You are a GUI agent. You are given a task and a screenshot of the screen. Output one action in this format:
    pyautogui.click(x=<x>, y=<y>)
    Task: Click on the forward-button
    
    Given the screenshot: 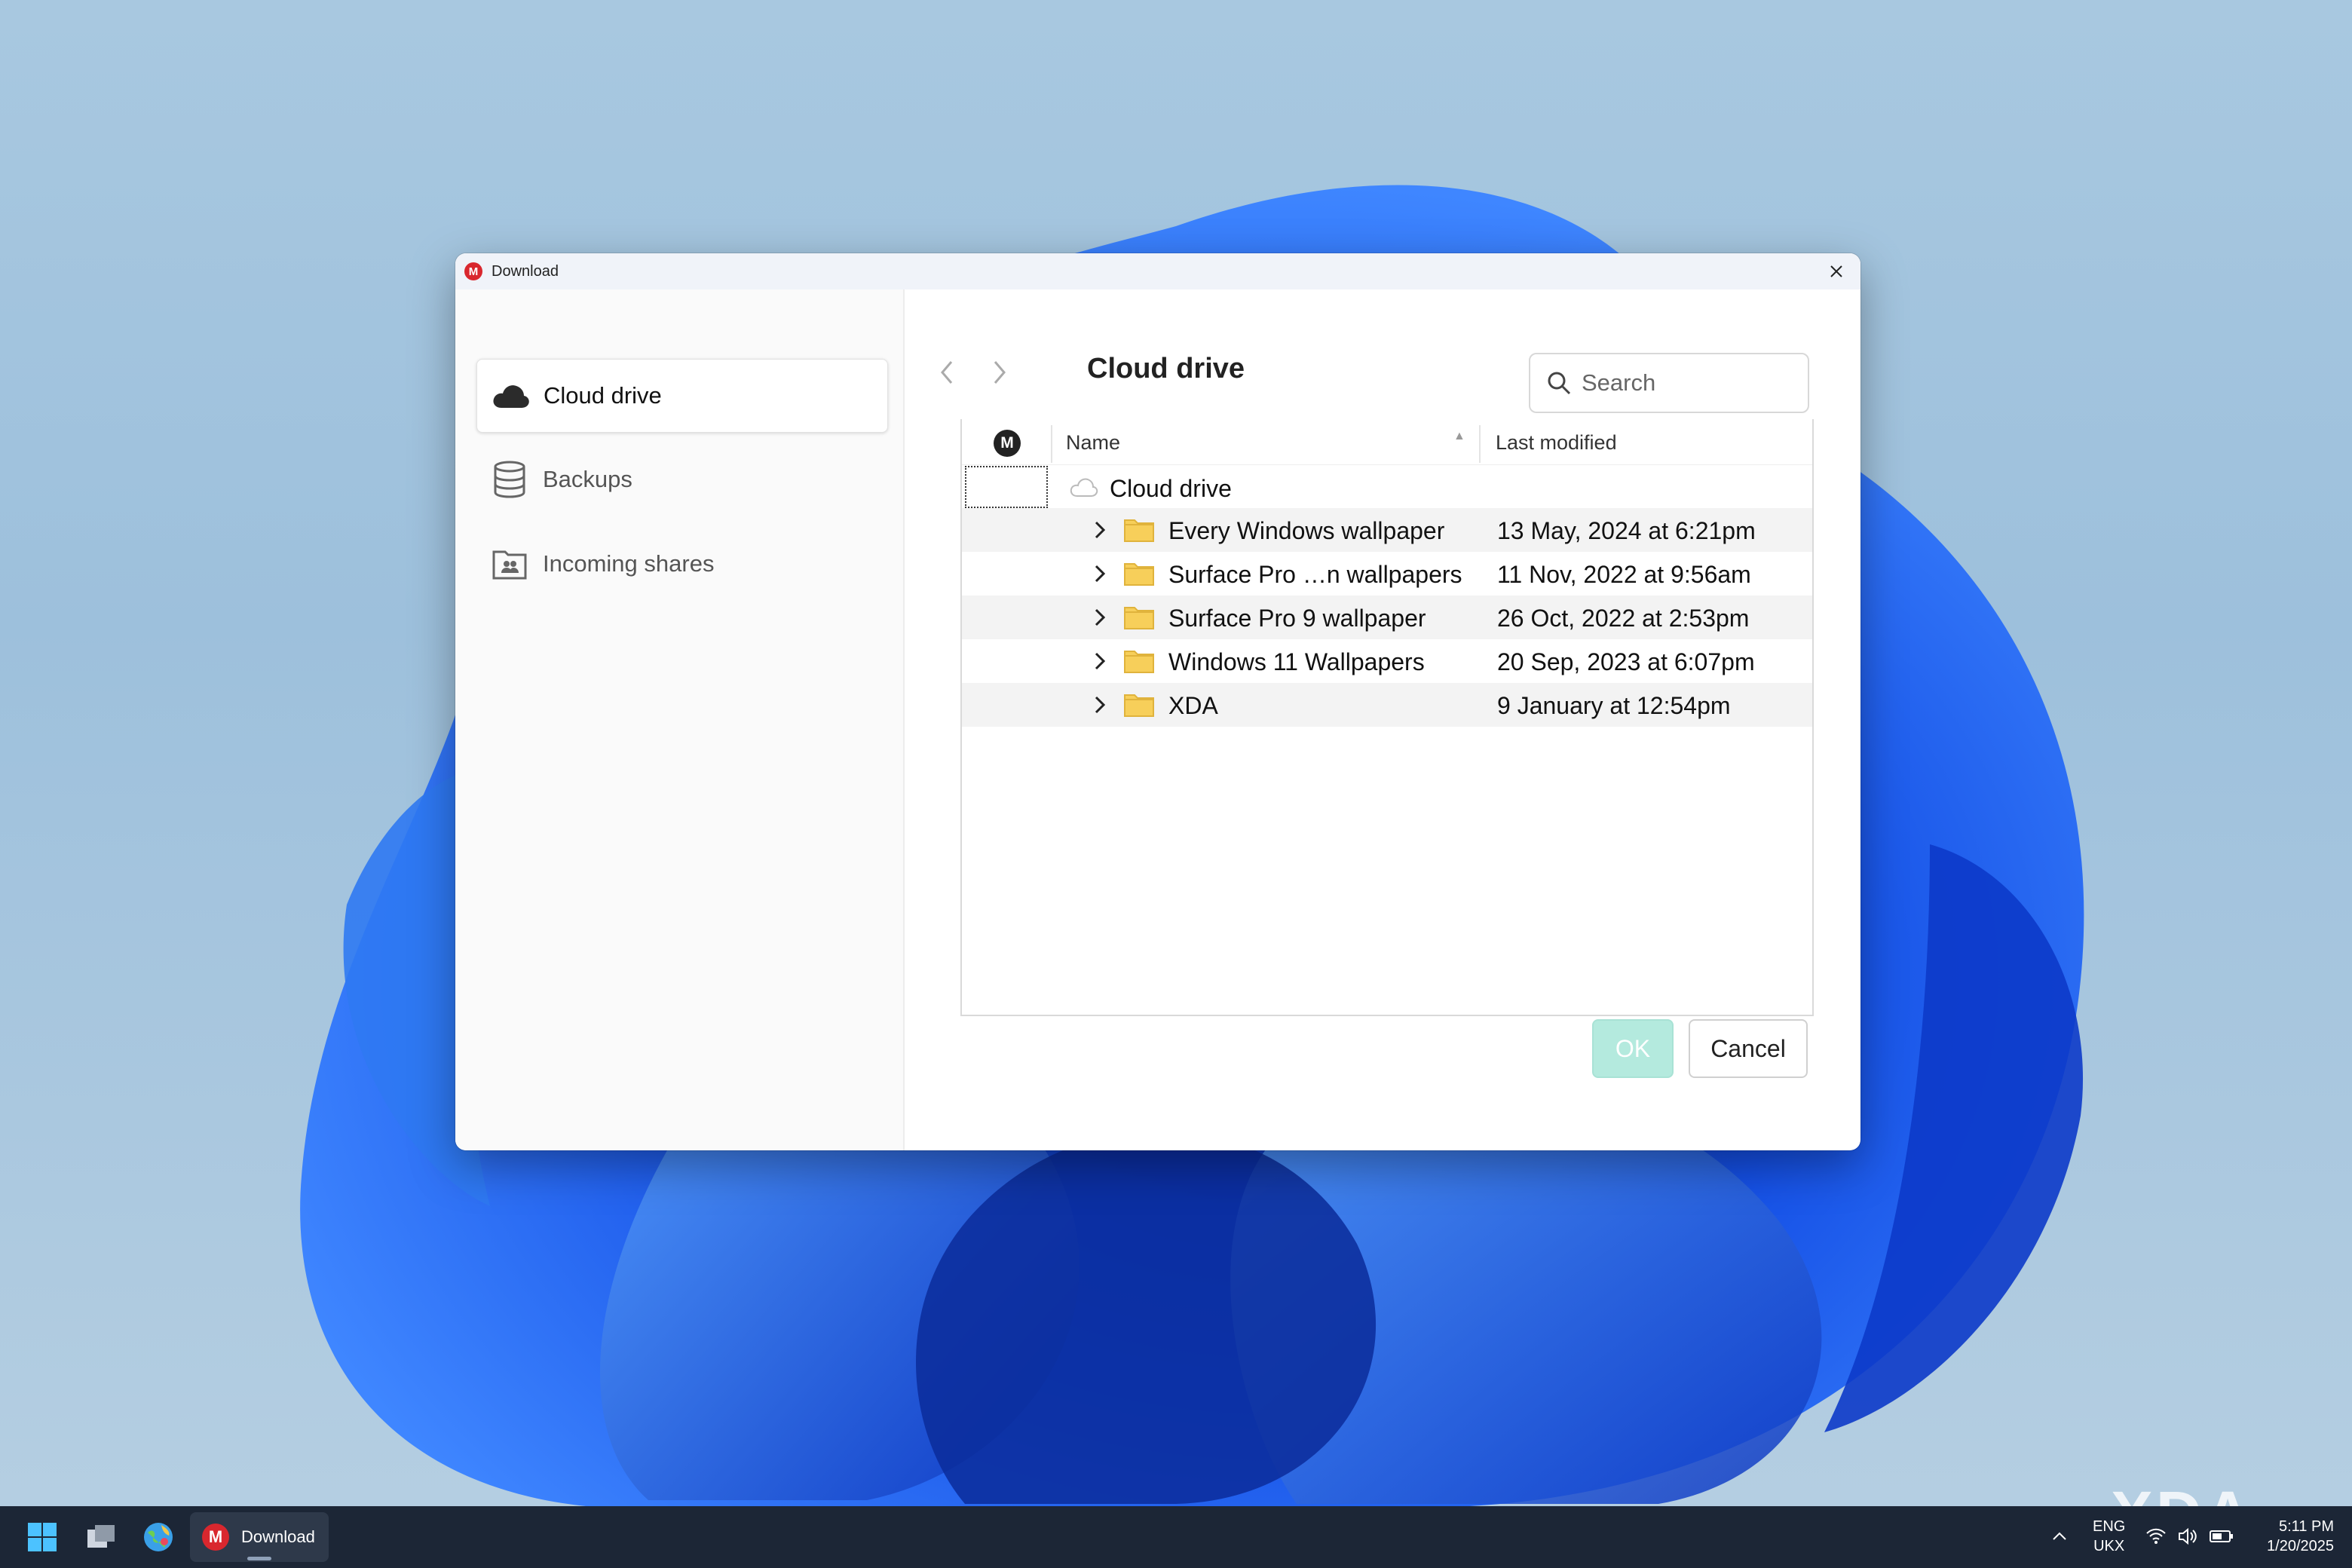 What is the action you would take?
    pyautogui.click(x=1000, y=372)
    